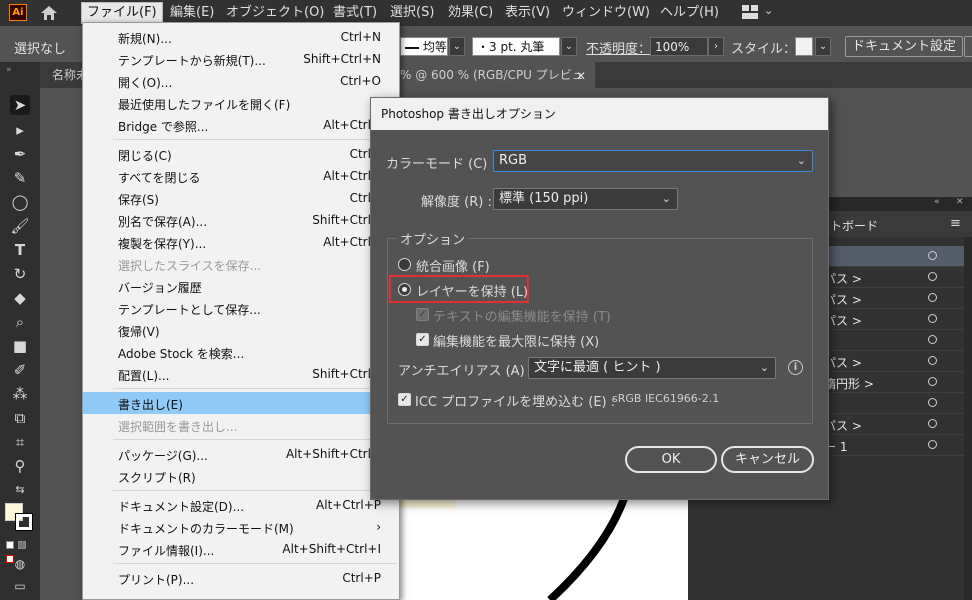 The width and height of the screenshot is (972, 600). Describe the element at coordinates (472, 290) in the screenshot. I see `write-layers-label: レイヤーを保持 (L)` at that location.